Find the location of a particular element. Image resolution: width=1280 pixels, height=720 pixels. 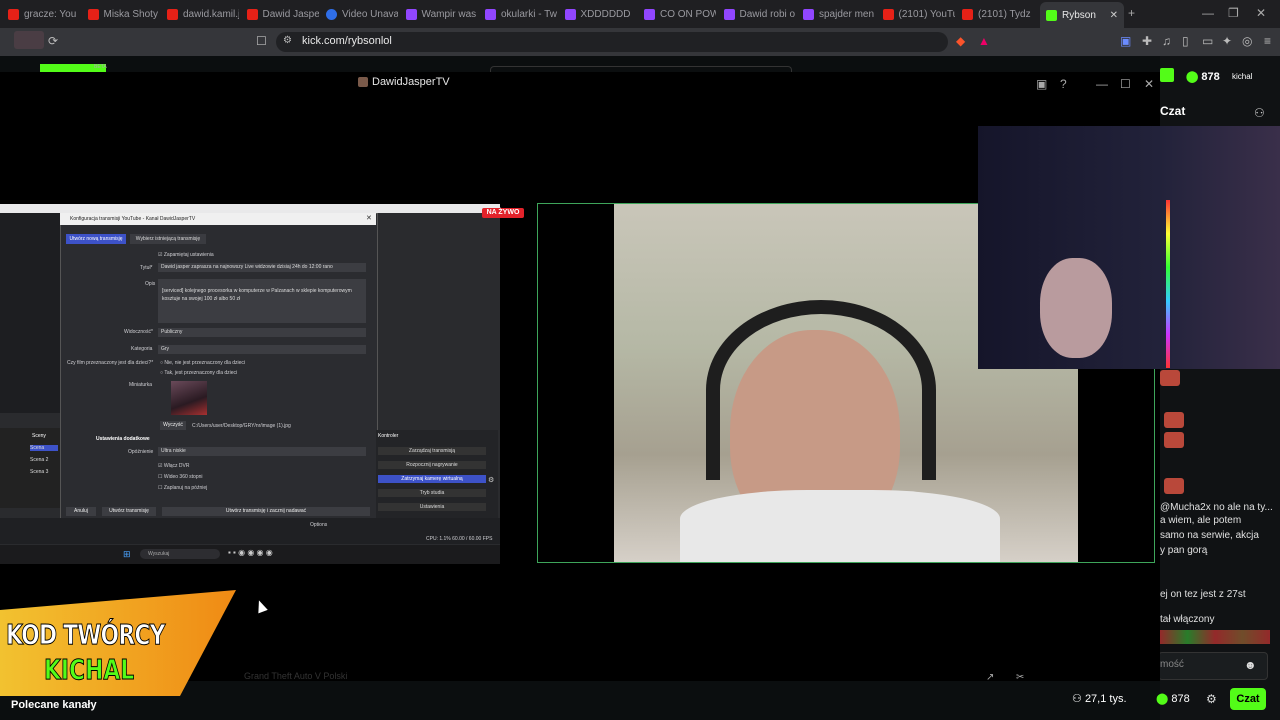

reload-icon: ⟳ is located at coordinates (53, 41).